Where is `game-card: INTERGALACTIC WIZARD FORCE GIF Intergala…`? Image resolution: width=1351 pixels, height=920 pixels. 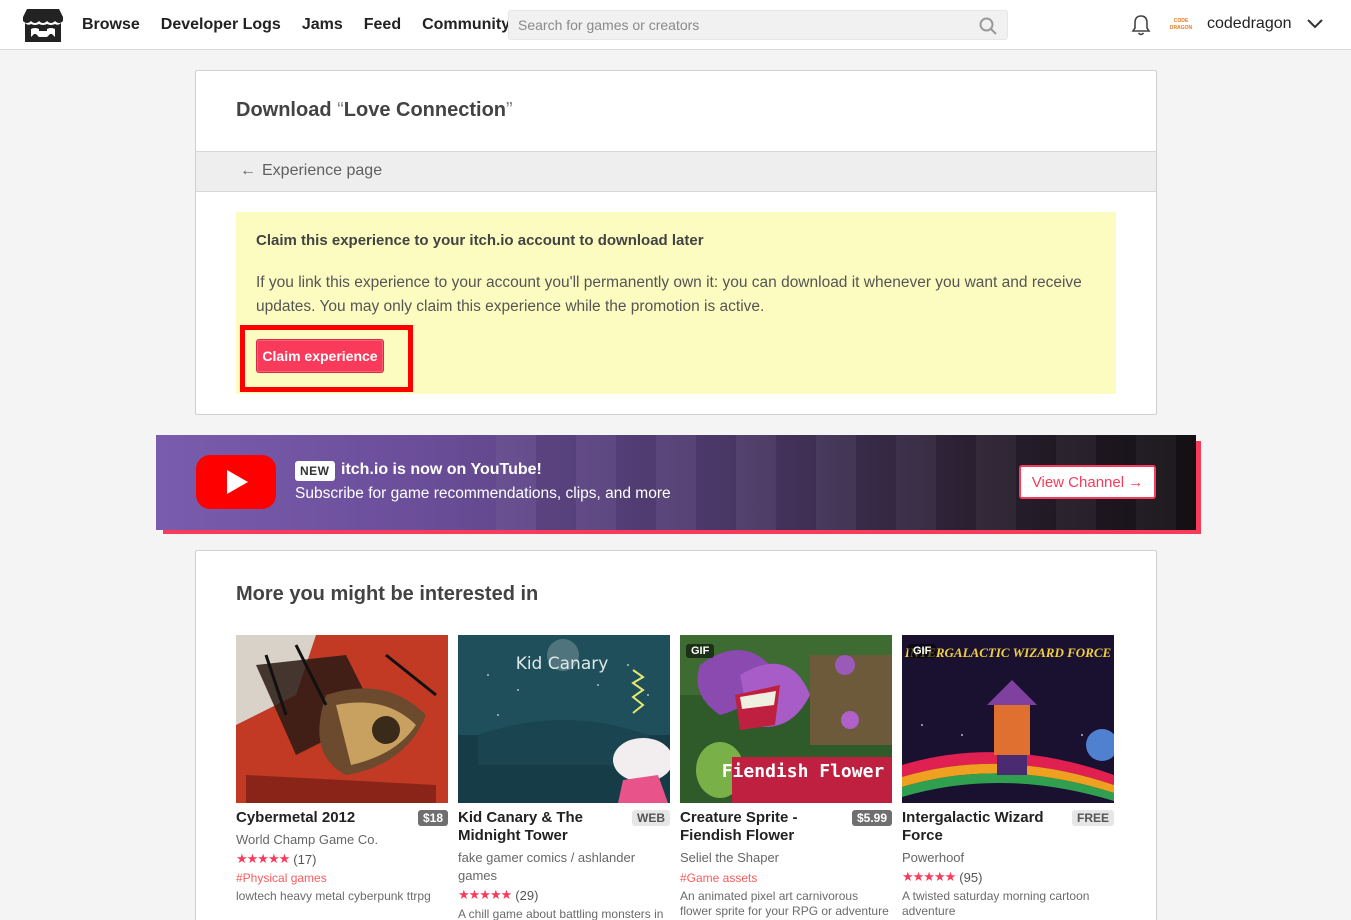 game-card: INTERGALACTIC WIZARD FORCE GIF Intergala… is located at coordinates (1008, 777).